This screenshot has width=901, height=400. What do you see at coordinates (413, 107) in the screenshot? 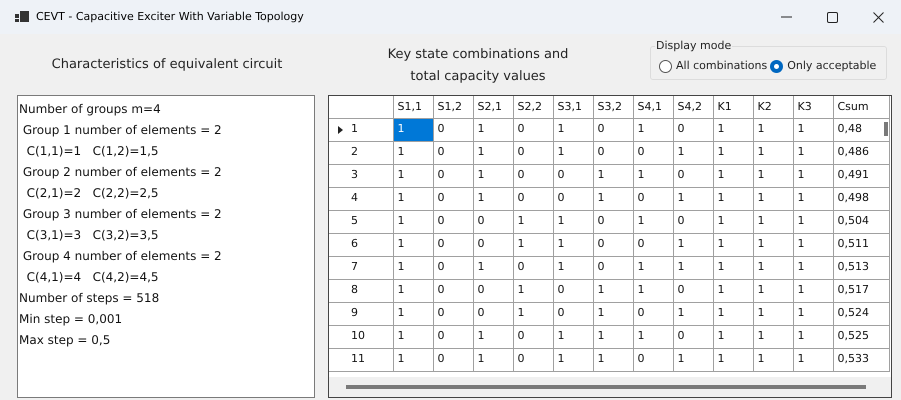
I see `column-header: S1,1` at bounding box center [413, 107].